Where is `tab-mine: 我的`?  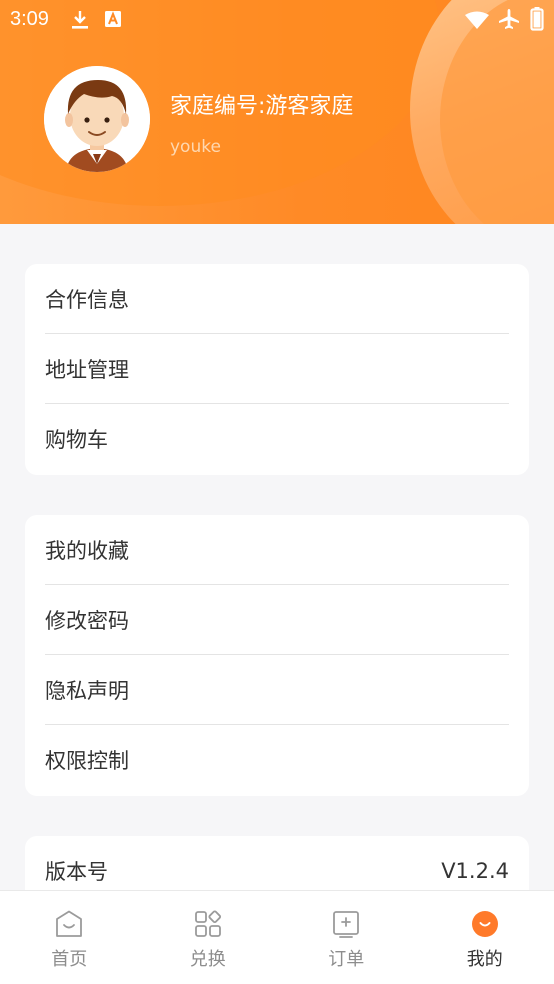
tab-mine: 我的 is located at coordinates (485, 937).